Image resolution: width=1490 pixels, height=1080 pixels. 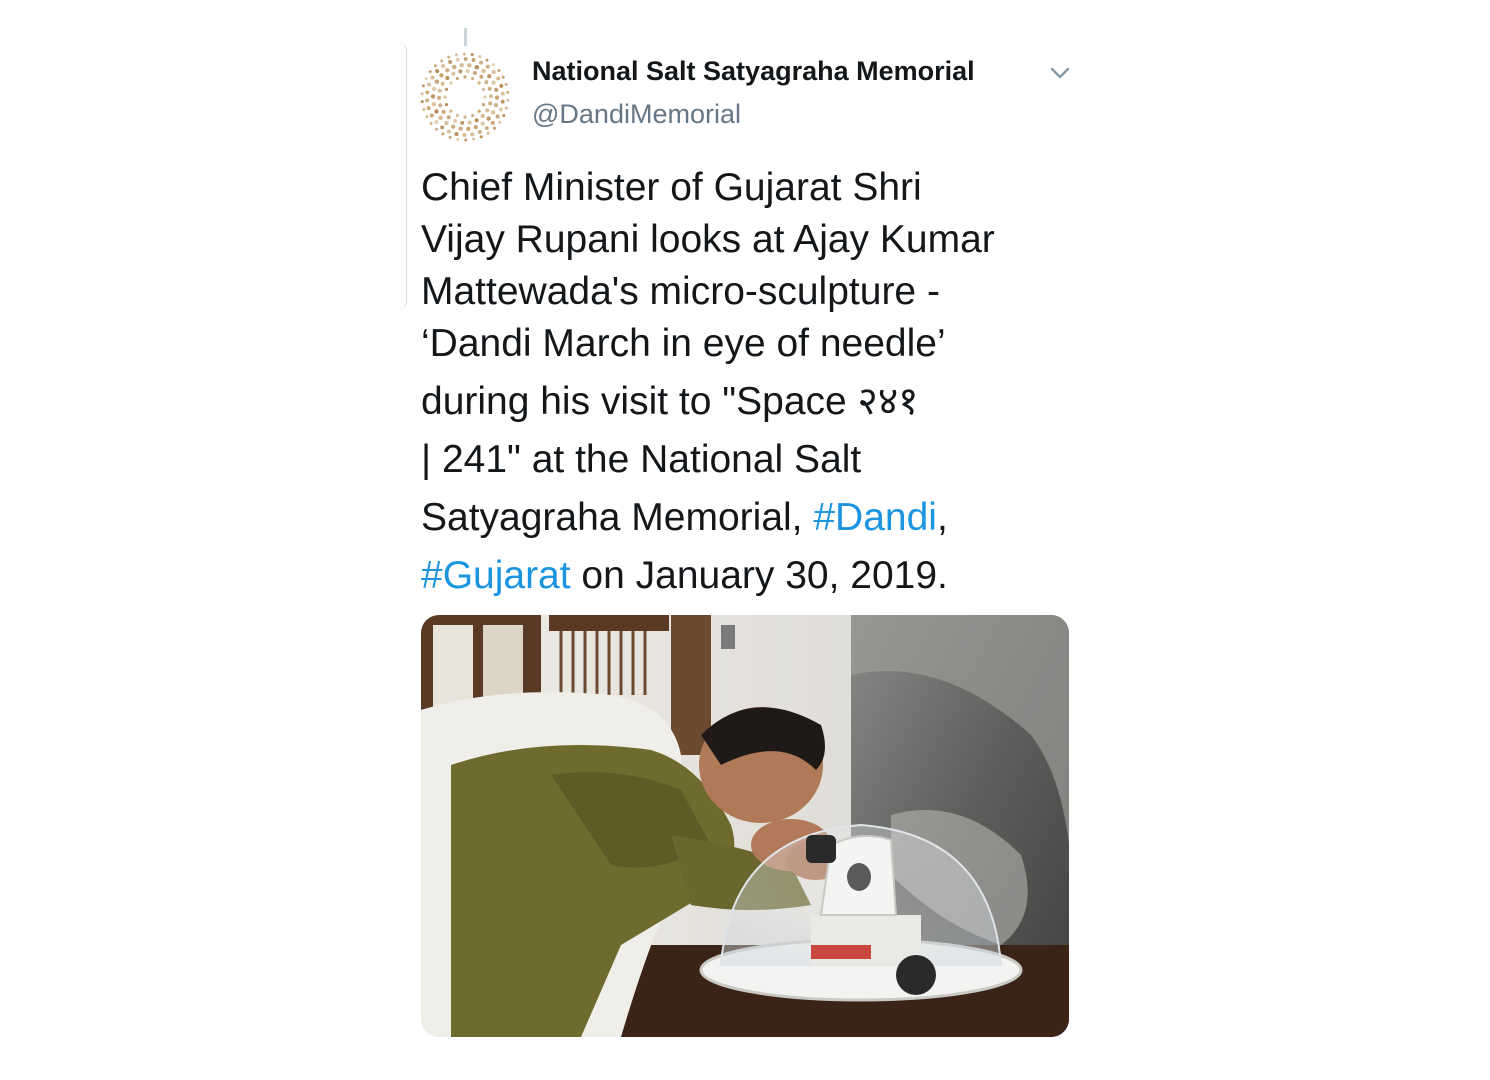 I want to click on tweet-text-line: #Gujarat on January 30, 2019., so click(x=741, y=576).